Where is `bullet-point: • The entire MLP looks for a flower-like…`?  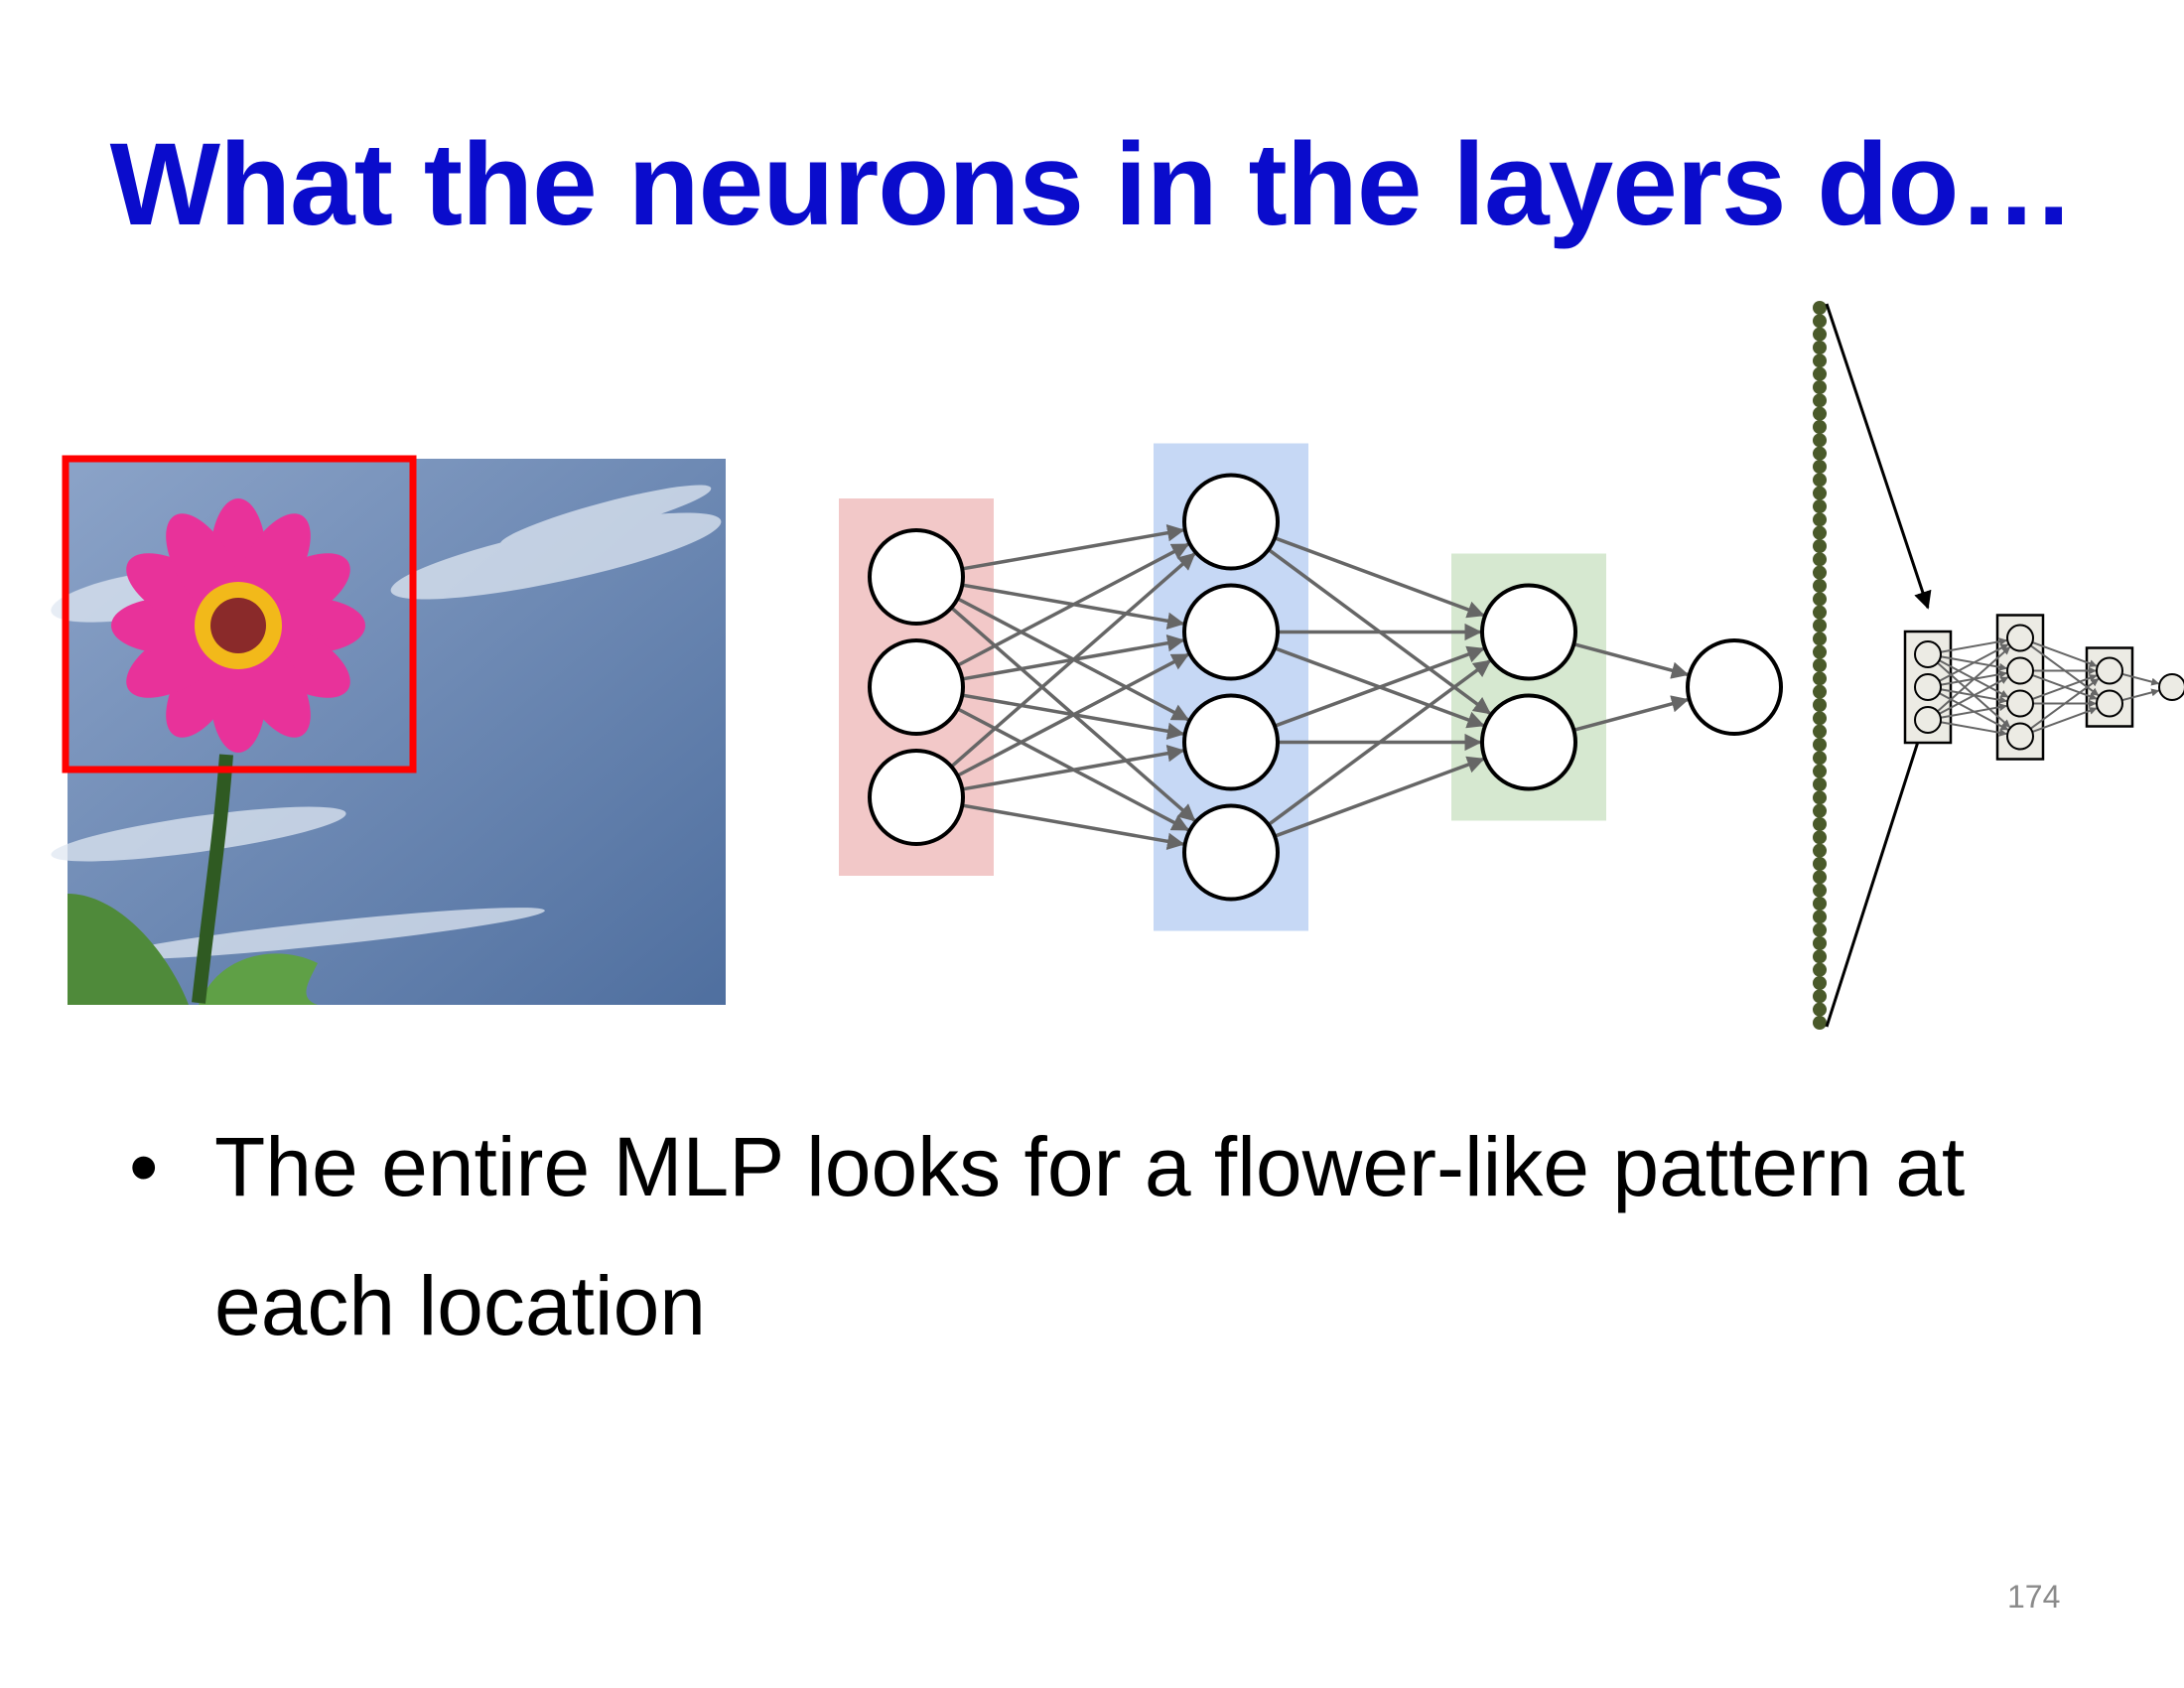
bullet-point: • The entire MLP looks for a flower-like… is located at coordinates (1097, 1236).